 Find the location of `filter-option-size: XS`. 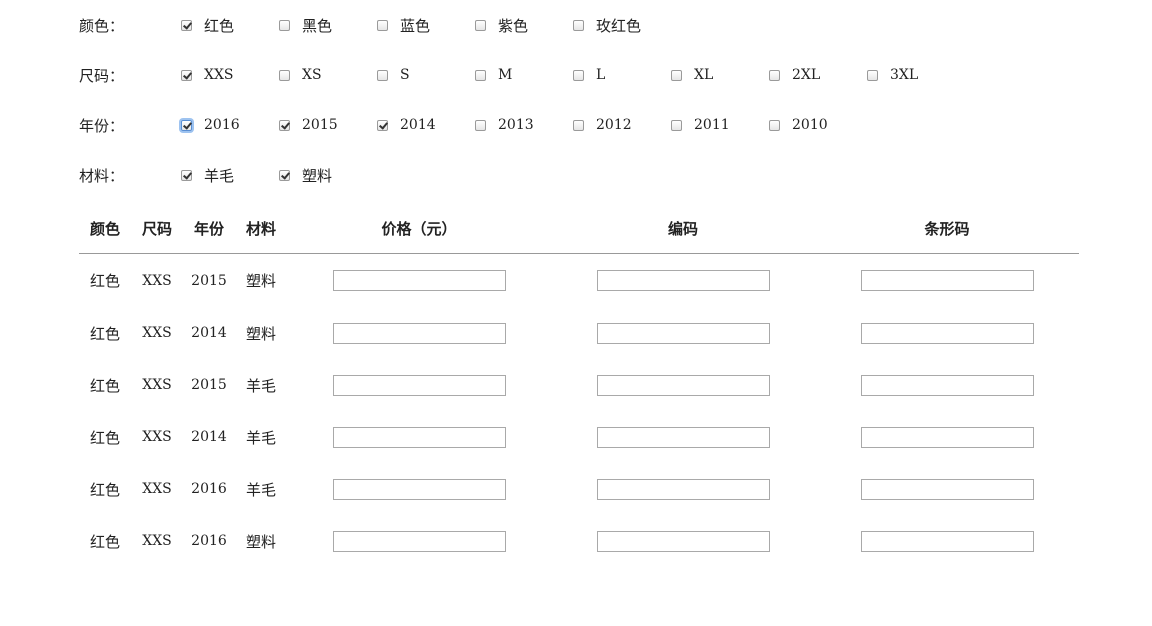

filter-option-size: XS is located at coordinates (326, 75).